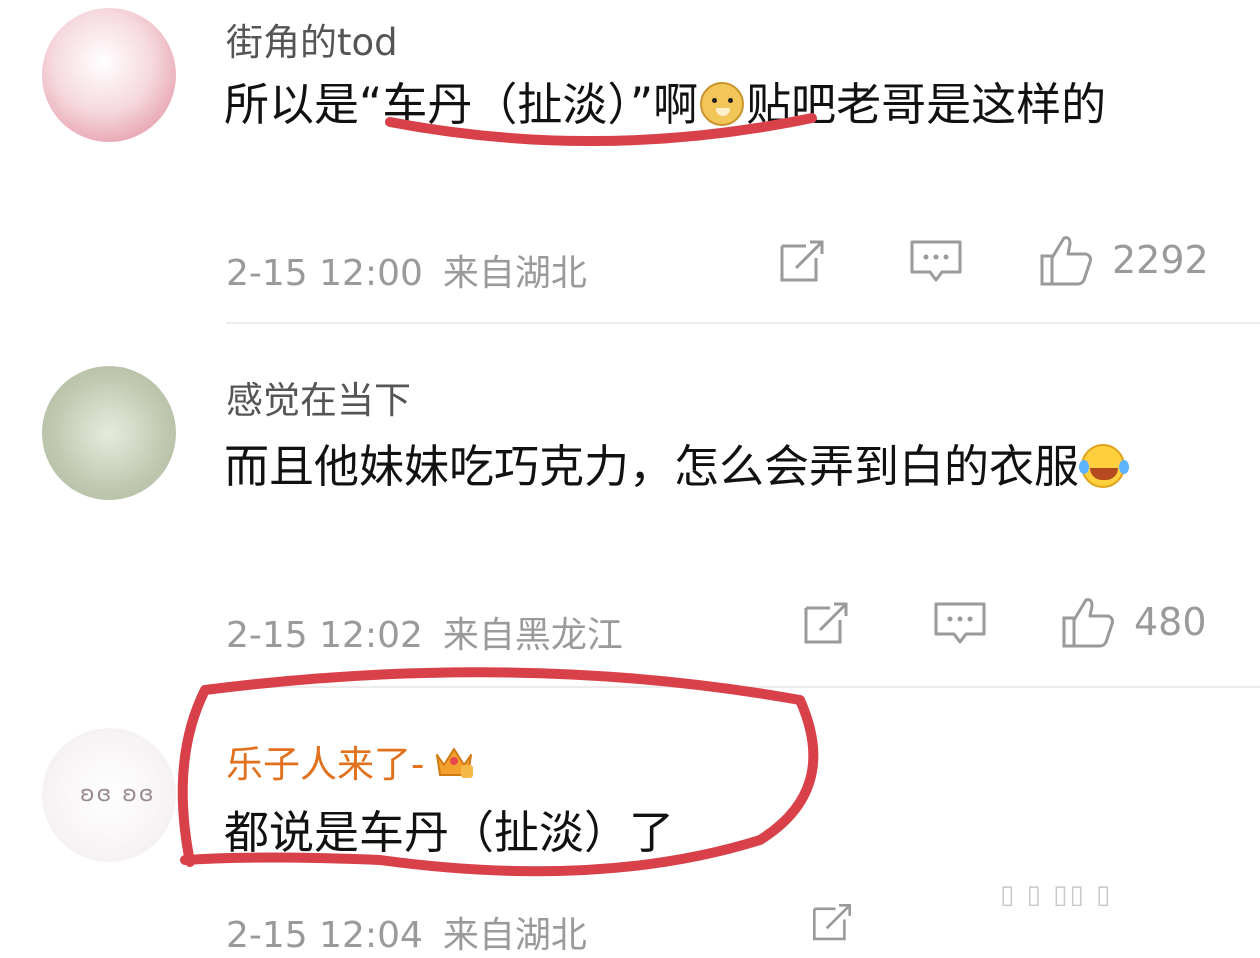  What do you see at coordinates (461, 104) in the screenshot?
I see `comment-text-part: 所以是“车丹（扯淡）”啊` at bounding box center [461, 104].